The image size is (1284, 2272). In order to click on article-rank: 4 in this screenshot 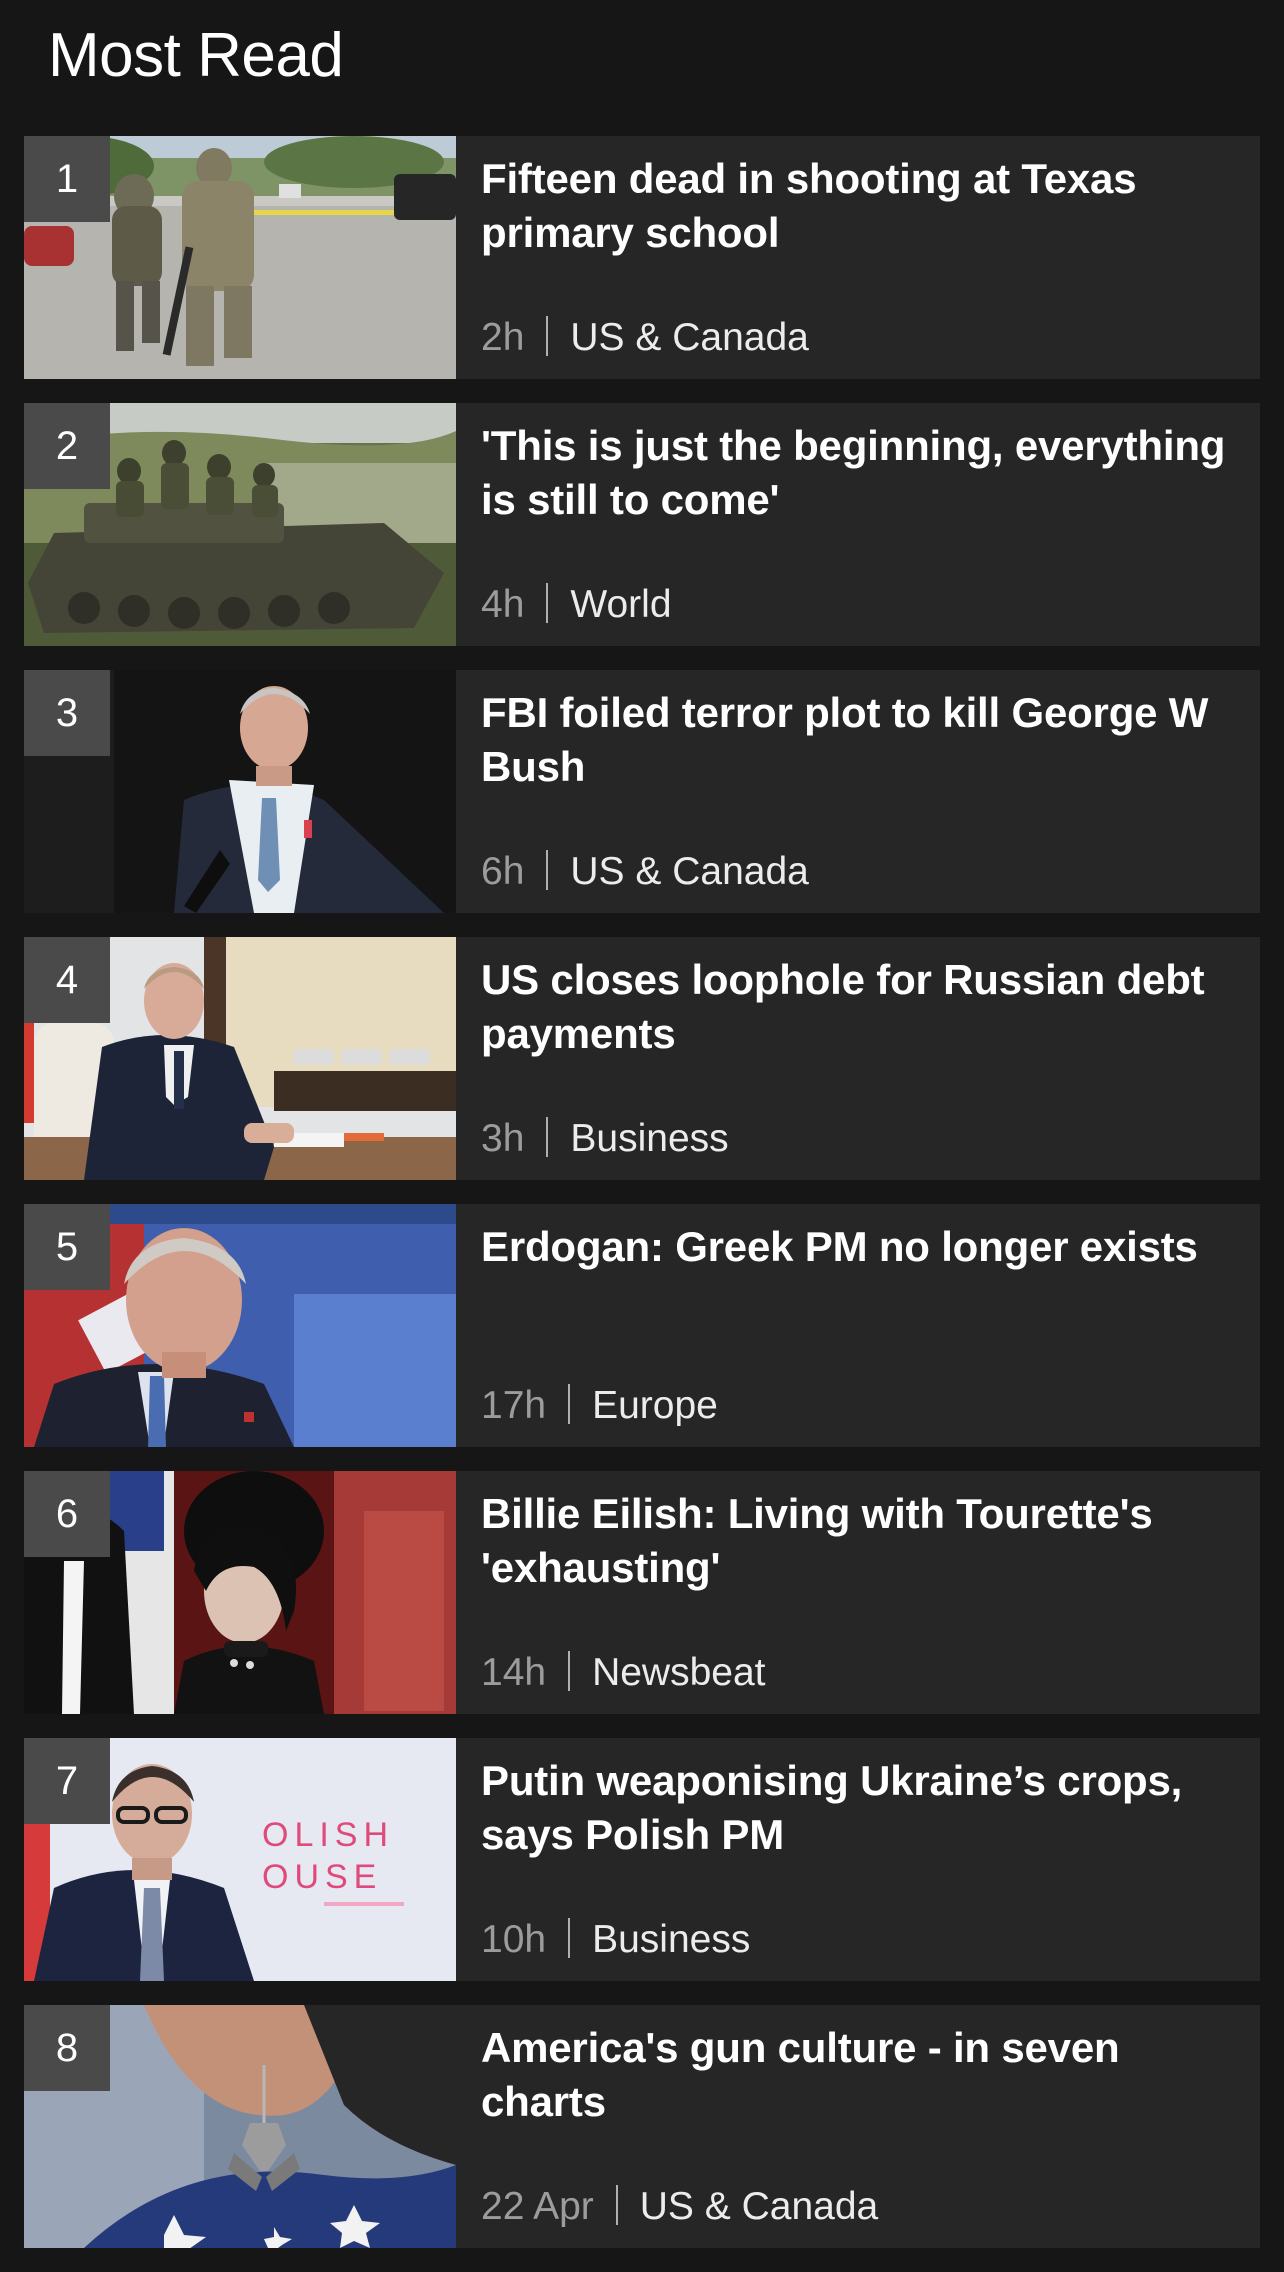, I will do `click(67, 980)`.